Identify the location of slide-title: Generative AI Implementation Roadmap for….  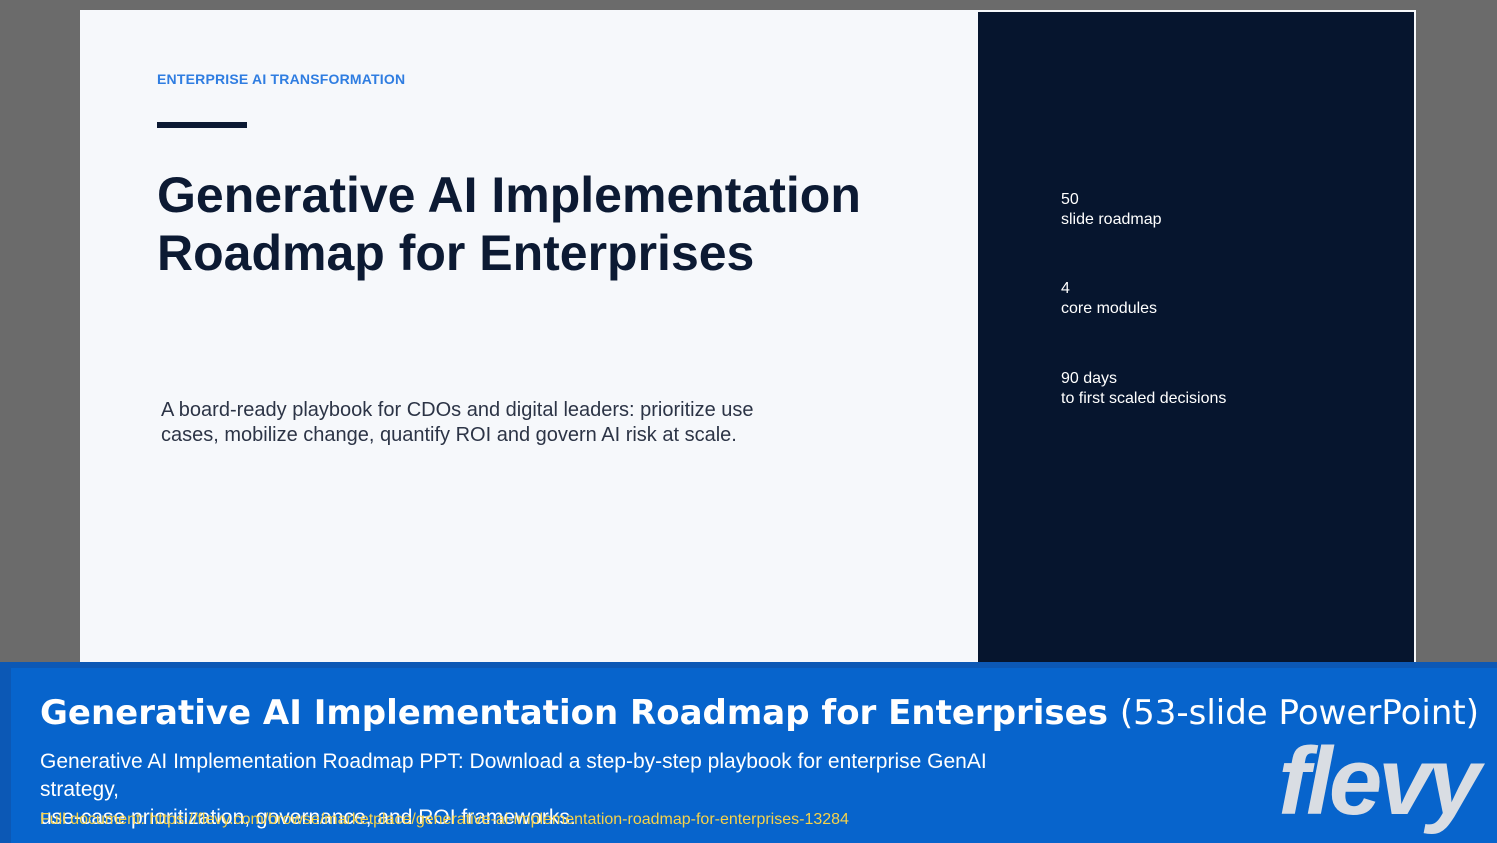
(547, 224).